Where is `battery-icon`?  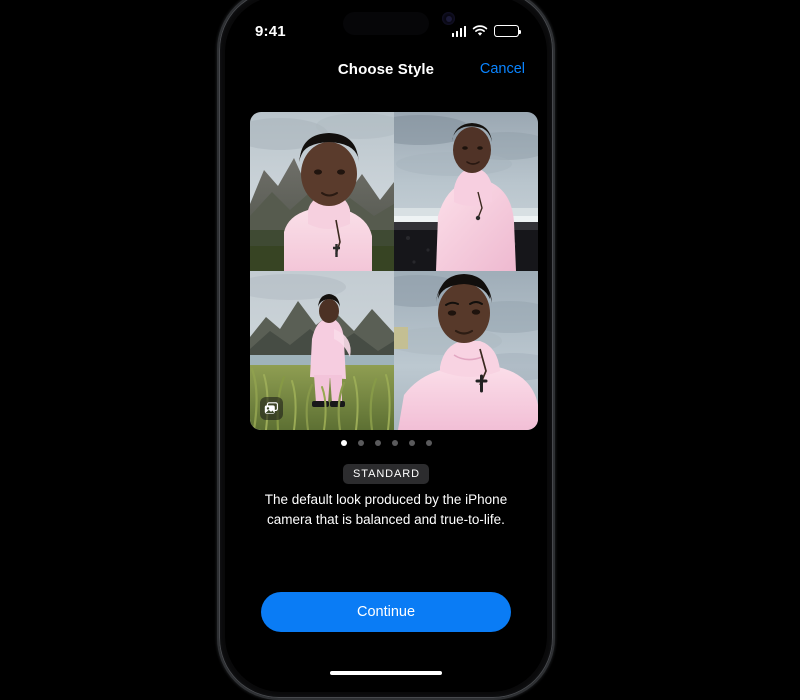
battery-icon is located at coordinates (508, 31).